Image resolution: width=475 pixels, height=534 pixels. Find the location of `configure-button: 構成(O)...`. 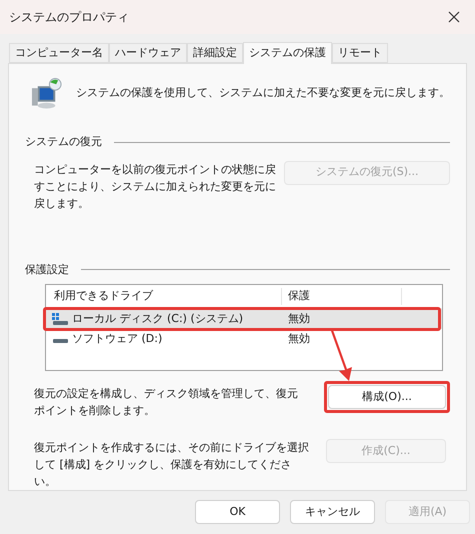

configure-button: 構成(O)... is located at coordinates (387, 397).